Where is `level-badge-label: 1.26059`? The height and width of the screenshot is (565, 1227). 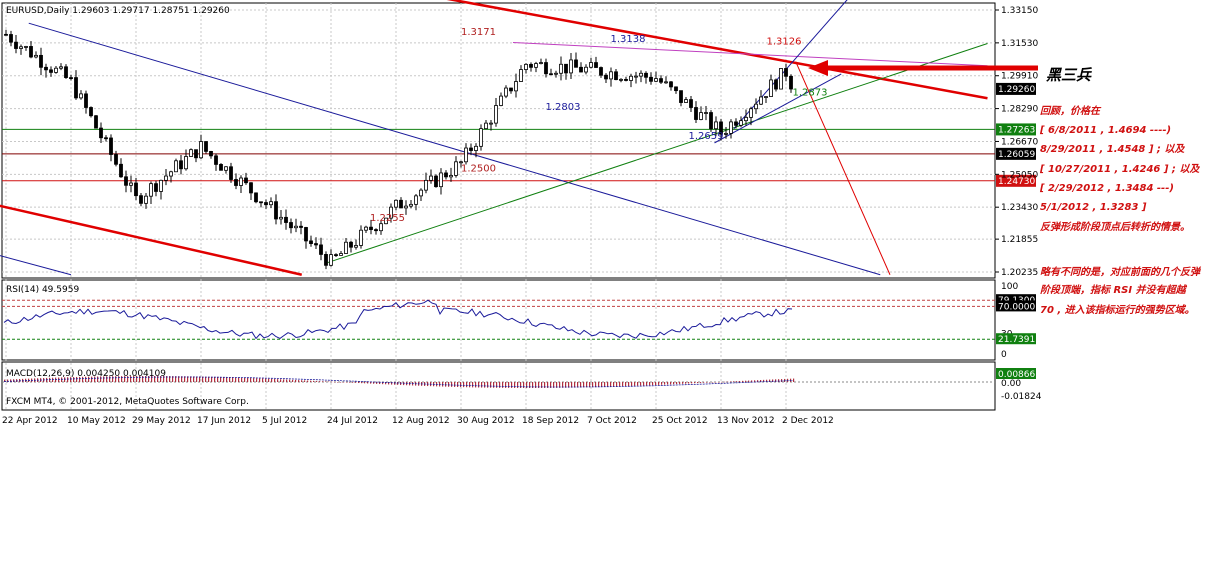 level-badge-label: 1.26059 is located at coordinates (1016, 155).